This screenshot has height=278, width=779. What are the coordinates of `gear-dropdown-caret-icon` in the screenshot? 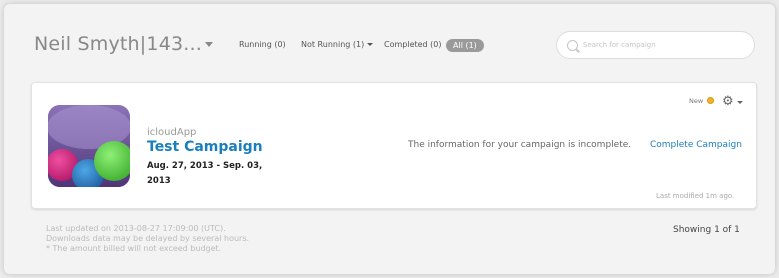 It's located at (740, 102).